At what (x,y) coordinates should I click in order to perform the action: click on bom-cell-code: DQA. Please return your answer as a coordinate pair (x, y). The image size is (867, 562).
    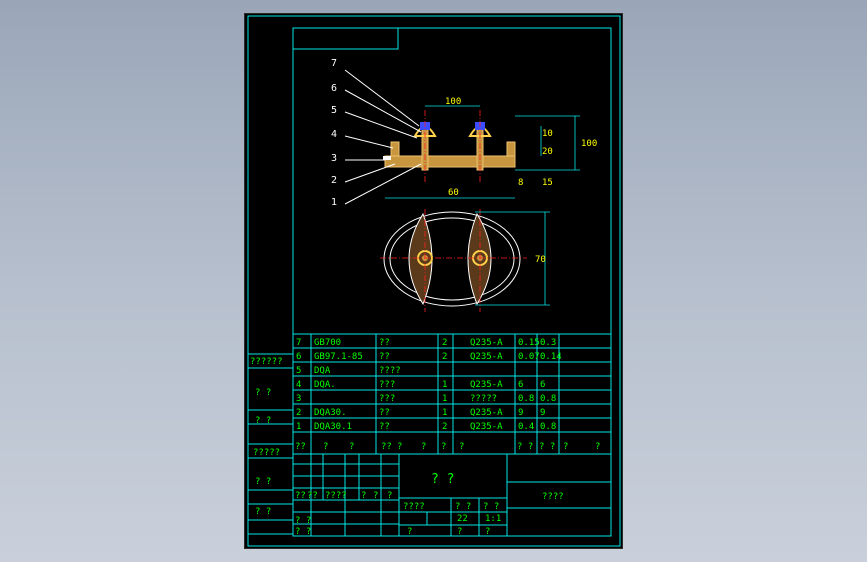
    Looking at the image, I should click on (322, 371).